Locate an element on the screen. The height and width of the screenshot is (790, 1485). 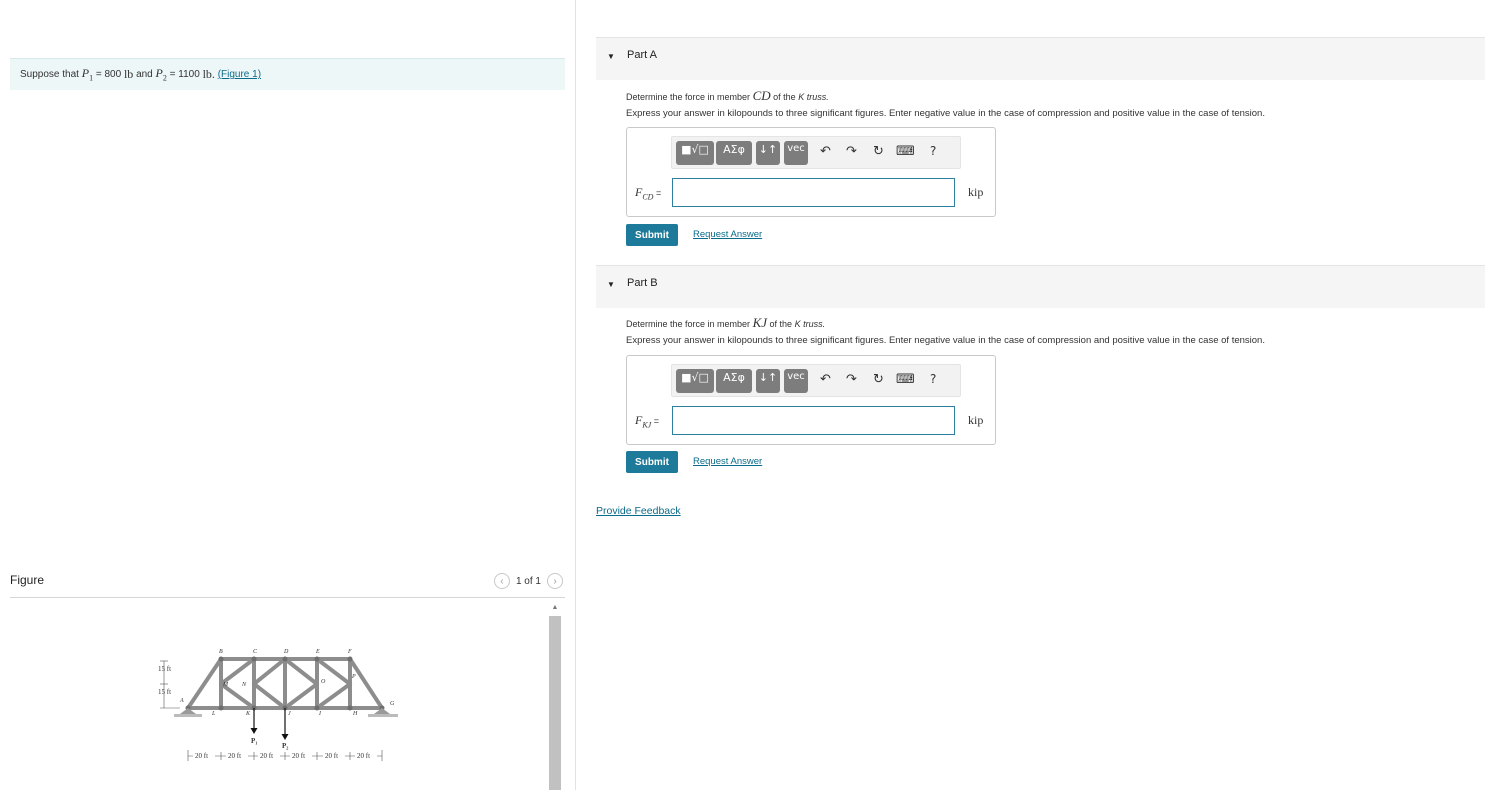
p1-value: = 800 is located at coordinates (108, 74).